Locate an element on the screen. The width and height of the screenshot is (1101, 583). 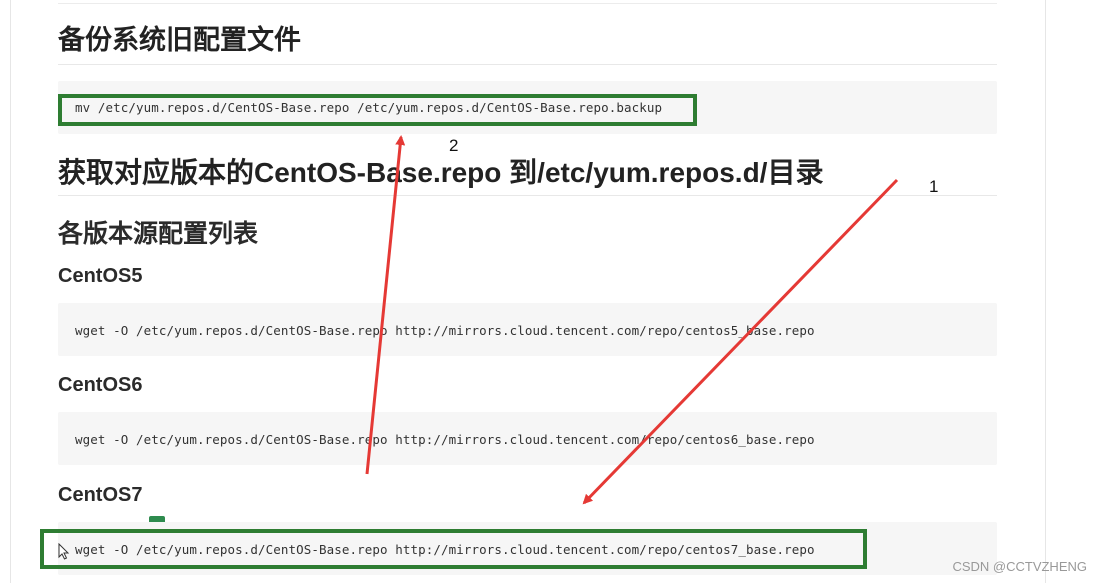
annotation-label-2: 2 is located at coordinates (454, 145).